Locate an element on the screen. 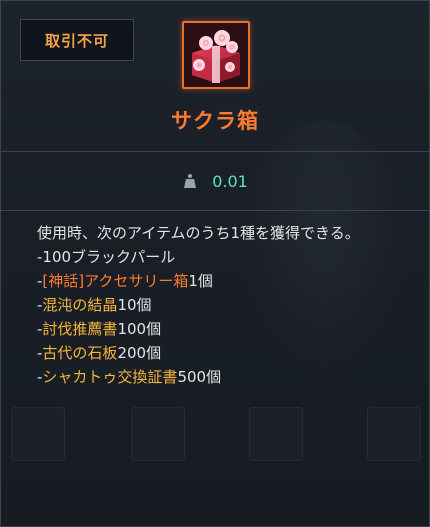 The height and width of the screenshot is (527, 430). gift-box-graphic is located at coordinates (216, 55).